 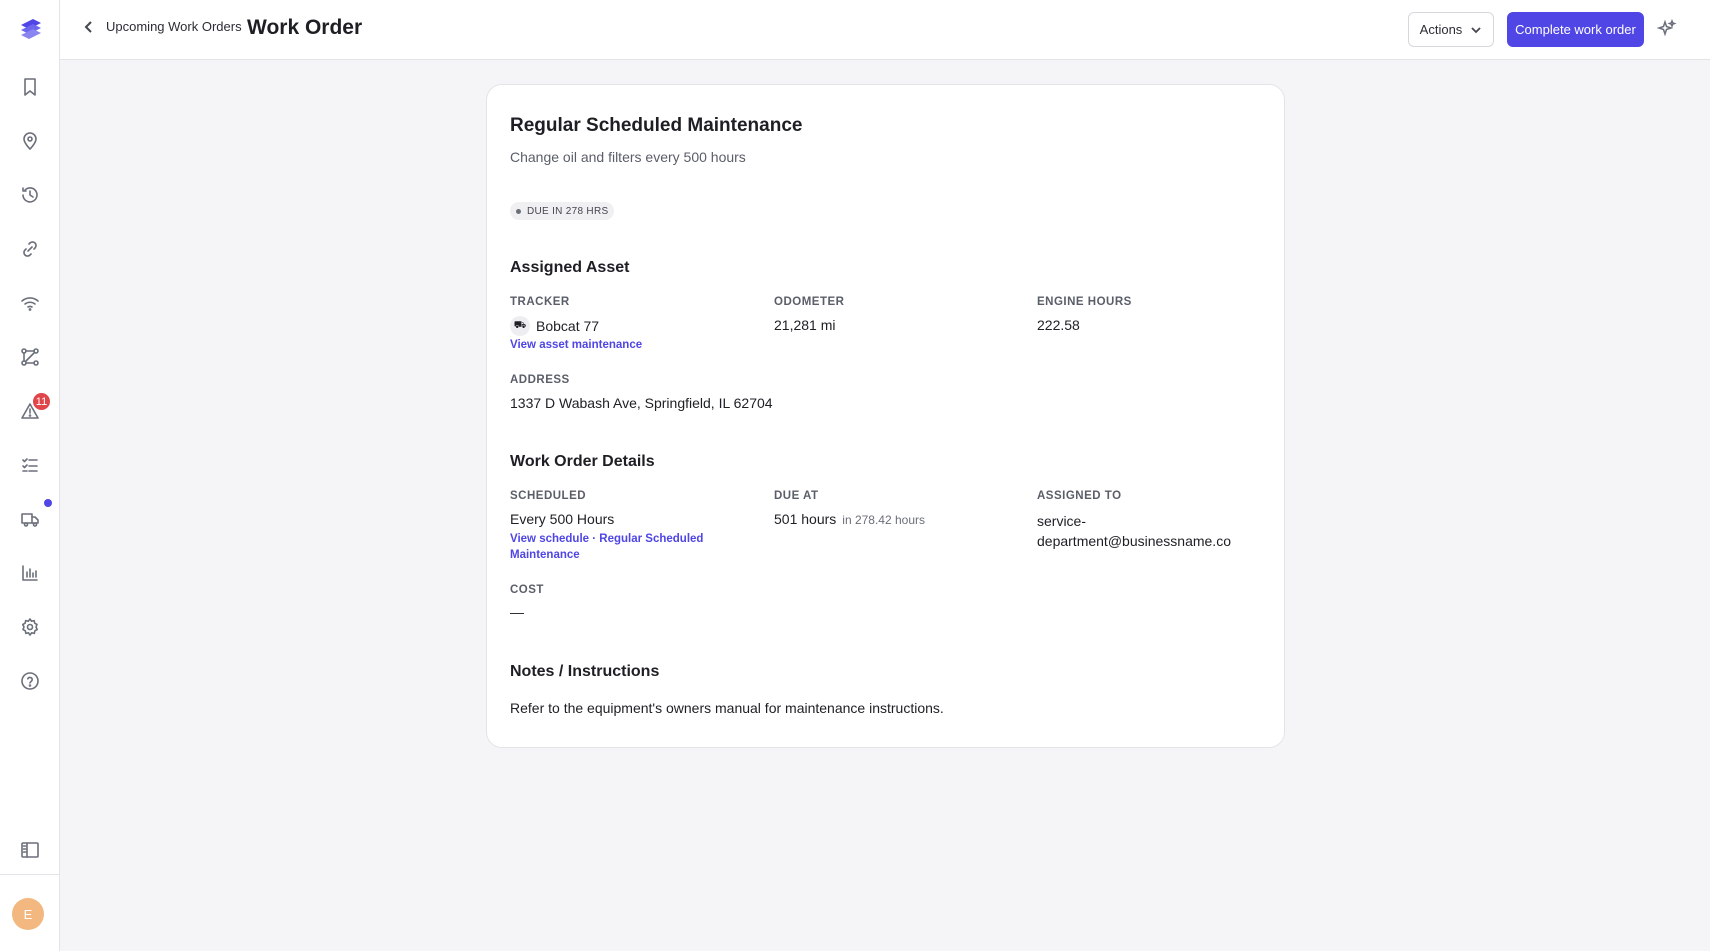 What do you see at coordinates (1062, 521) in the screenshot?
I see `assigned-to-line1: service-` at bounding box center [1062, 521].